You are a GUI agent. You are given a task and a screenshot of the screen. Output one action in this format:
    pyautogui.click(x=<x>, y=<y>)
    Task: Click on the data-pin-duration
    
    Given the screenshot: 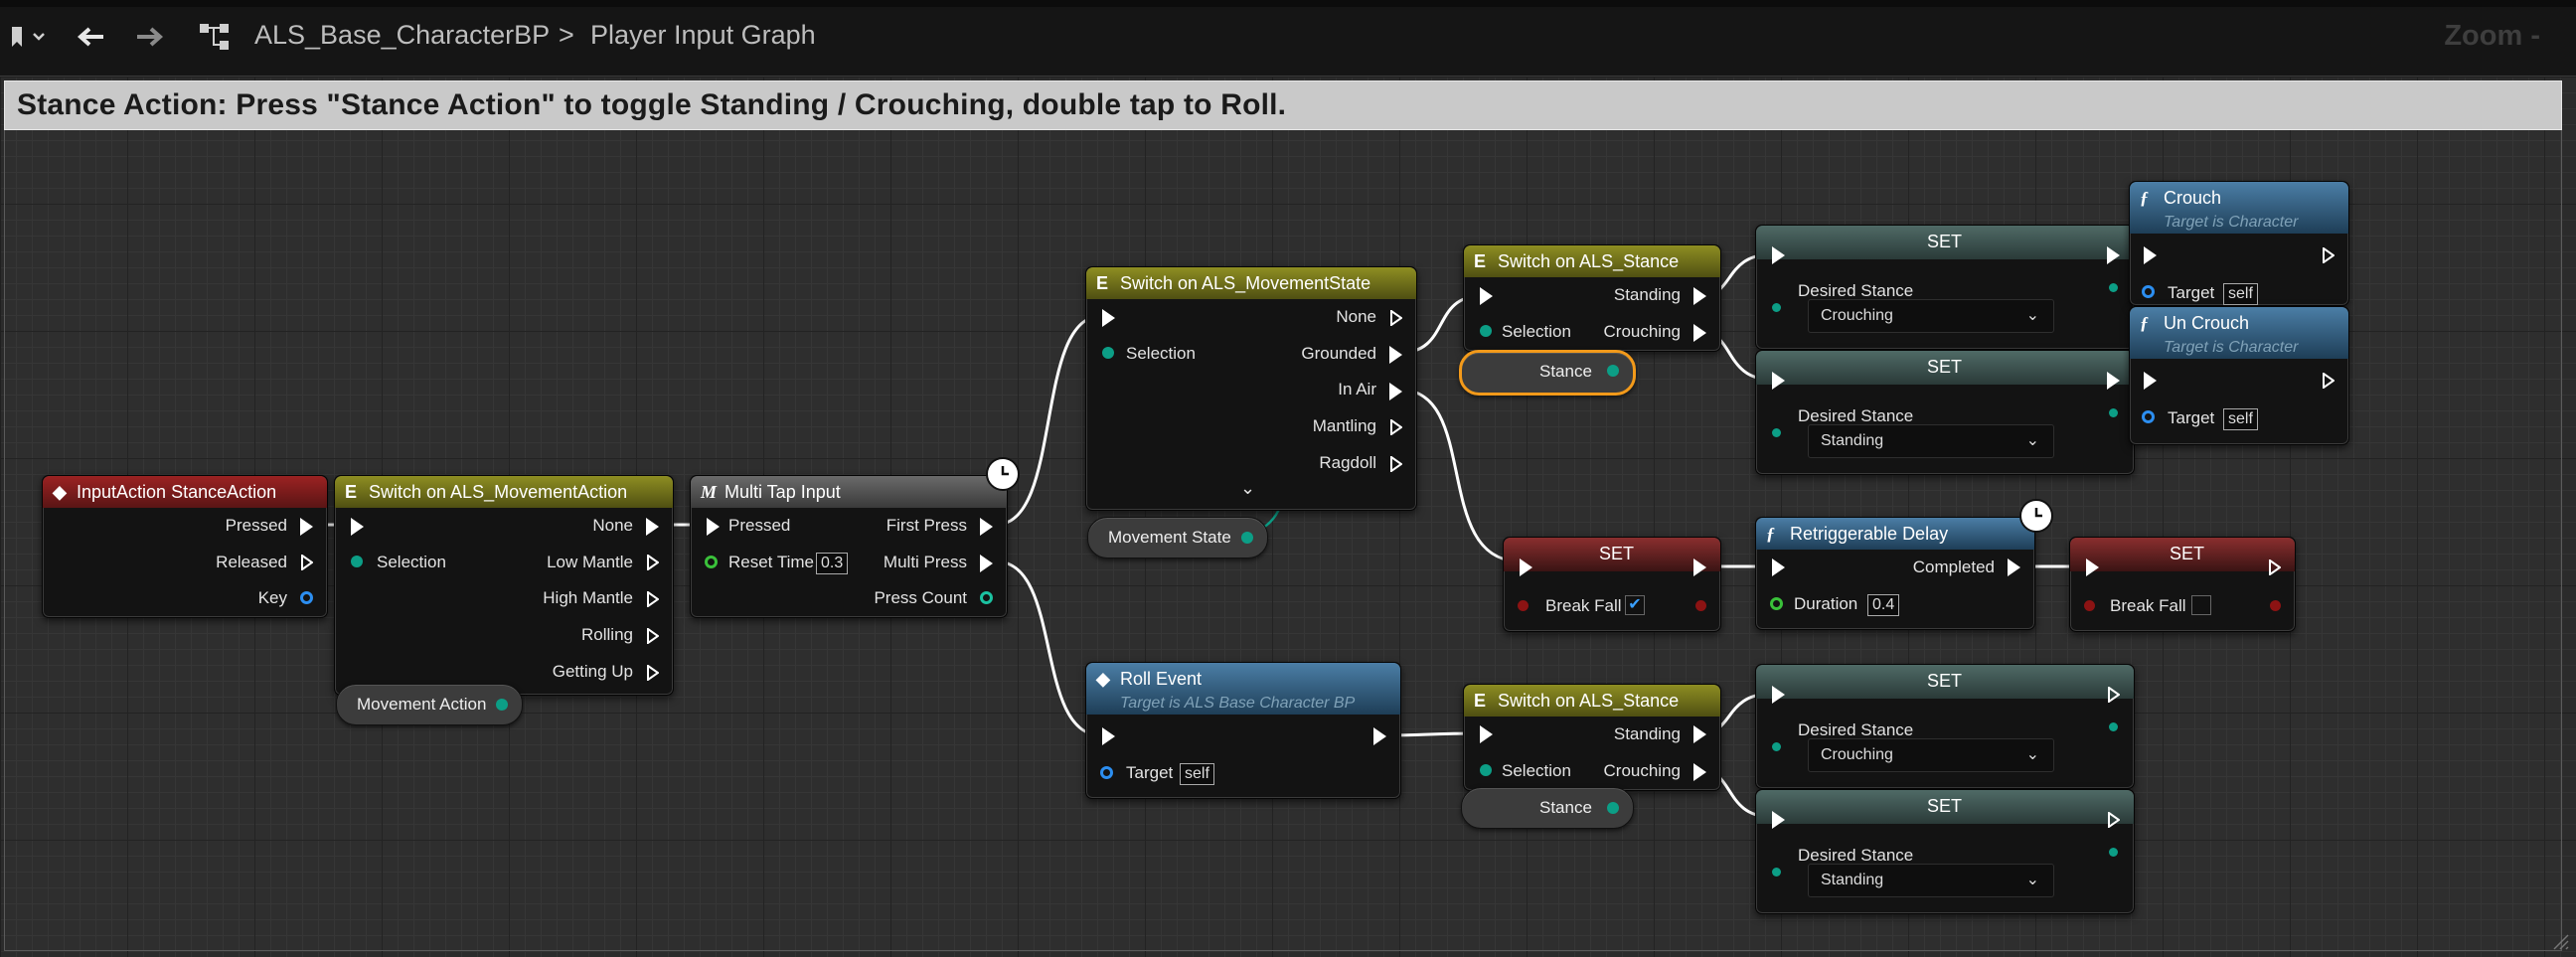 What is the action you would take?
    pyautogui.click(x=1776, y=603)
    